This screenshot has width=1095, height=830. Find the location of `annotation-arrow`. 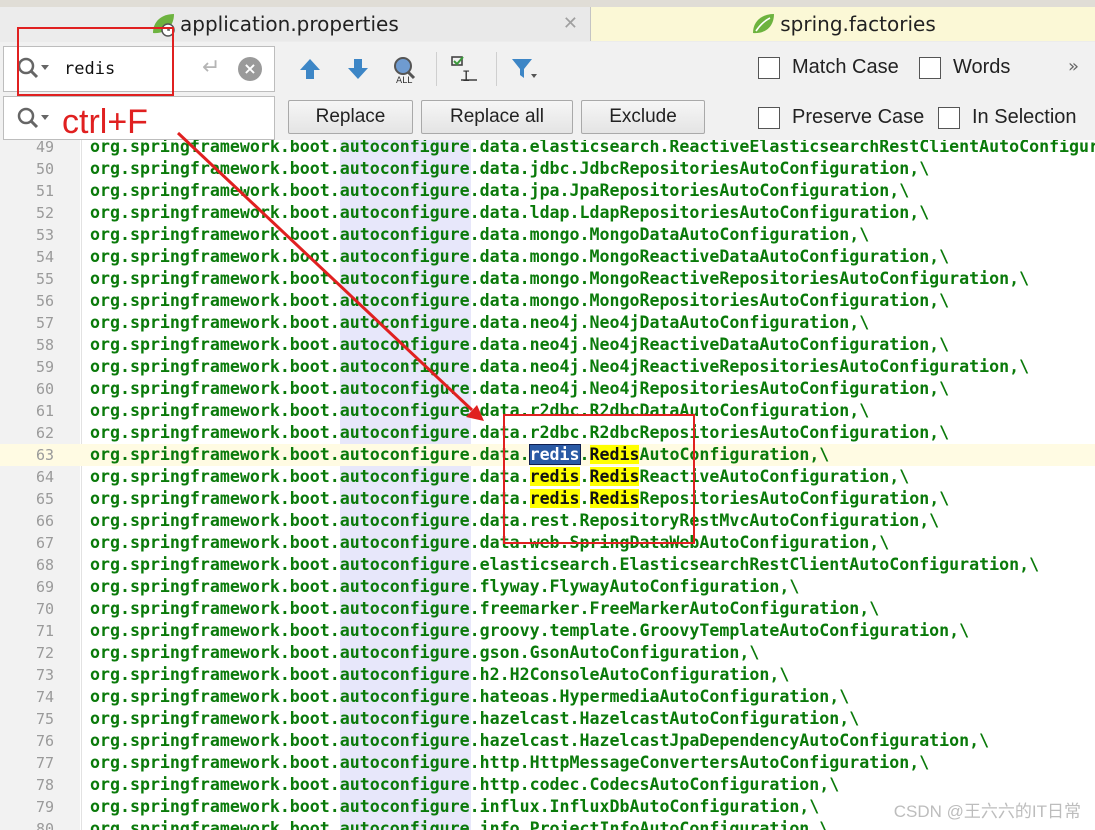

annotation-arrow is located at coordinates (330, 276).